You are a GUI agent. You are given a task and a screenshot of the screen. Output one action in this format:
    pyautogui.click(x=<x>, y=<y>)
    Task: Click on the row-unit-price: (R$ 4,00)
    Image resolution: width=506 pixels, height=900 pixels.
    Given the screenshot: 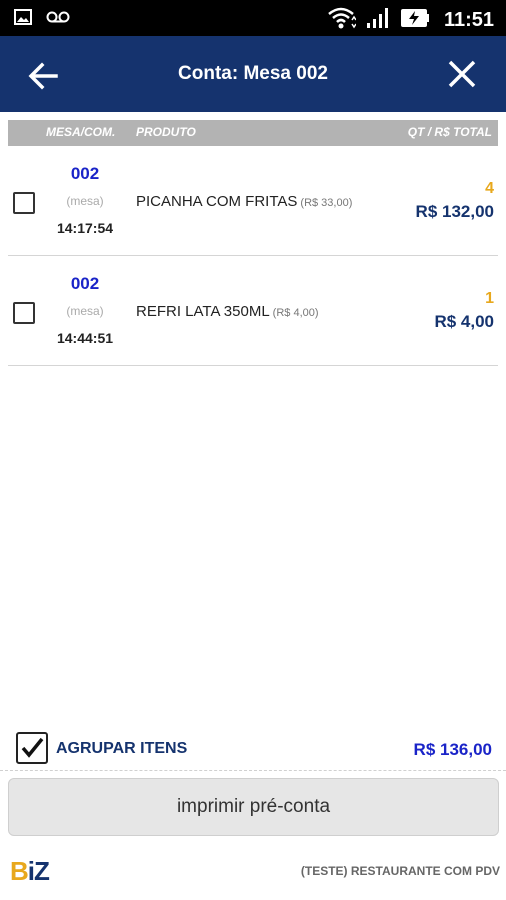 What is the action you would take?
    pyautogui.click(x=295, y=313)
    